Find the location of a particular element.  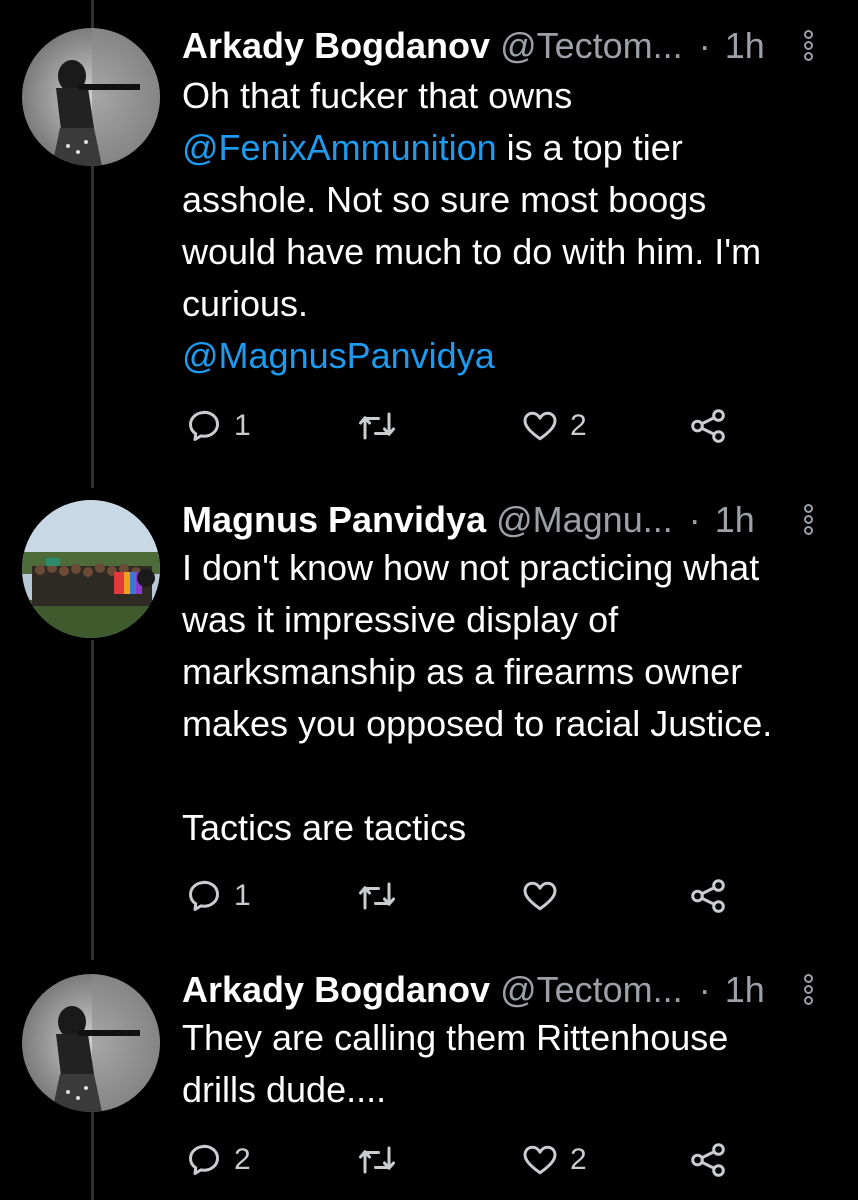

tweet-line: I don't know how not practicing what is located at coordinates (471, 567).